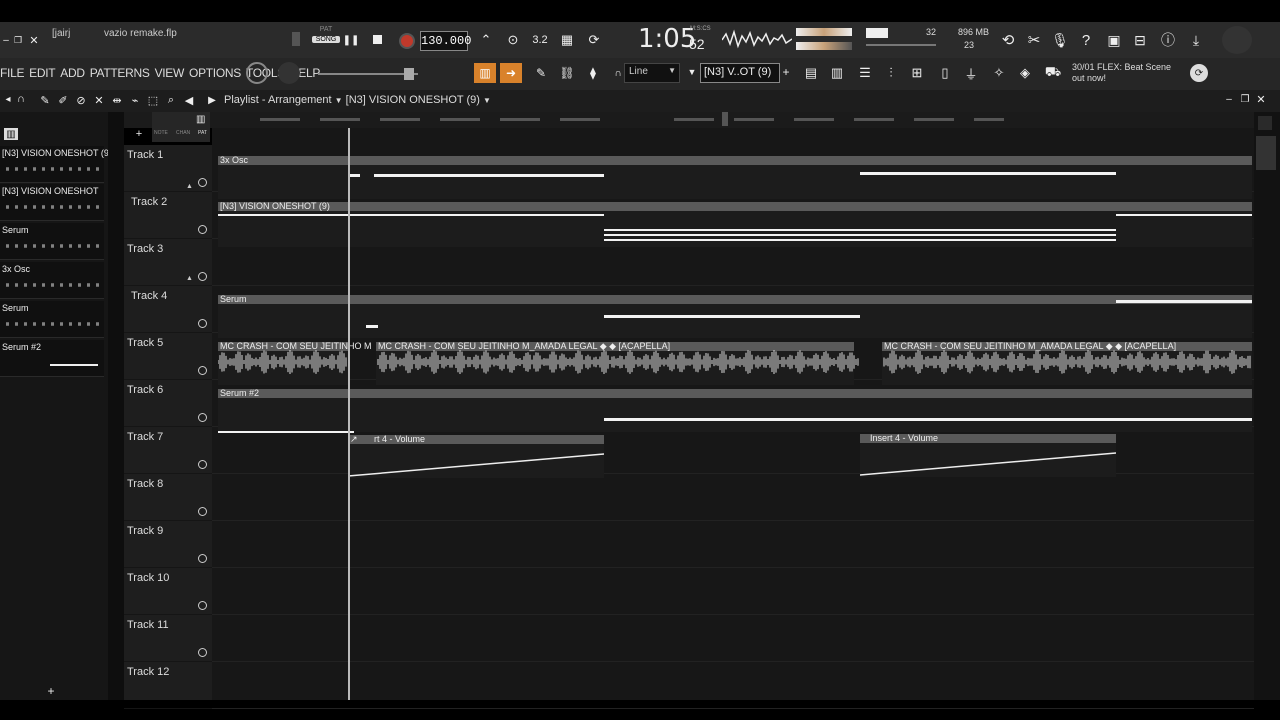 This screenshot has height=720, width=1280. What do you see at coordinates (1168, 40) in the screenshot?
I see `info-icon: ⓘ` at bounding box center [1168, 40].